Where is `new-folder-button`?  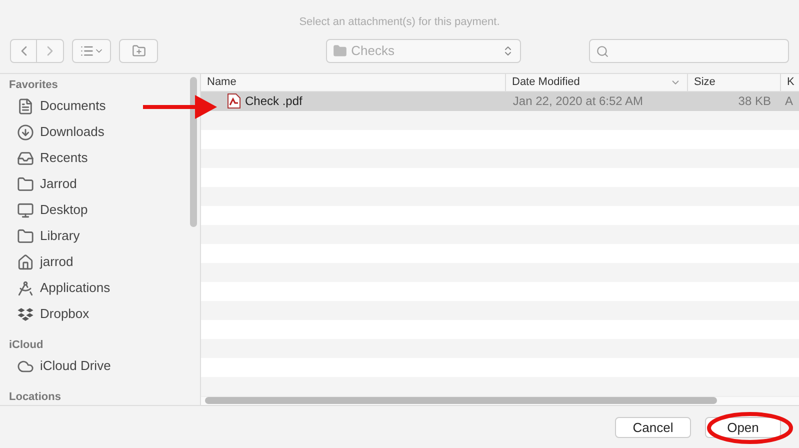 new-folder-button is located at coordinates (138, 51).